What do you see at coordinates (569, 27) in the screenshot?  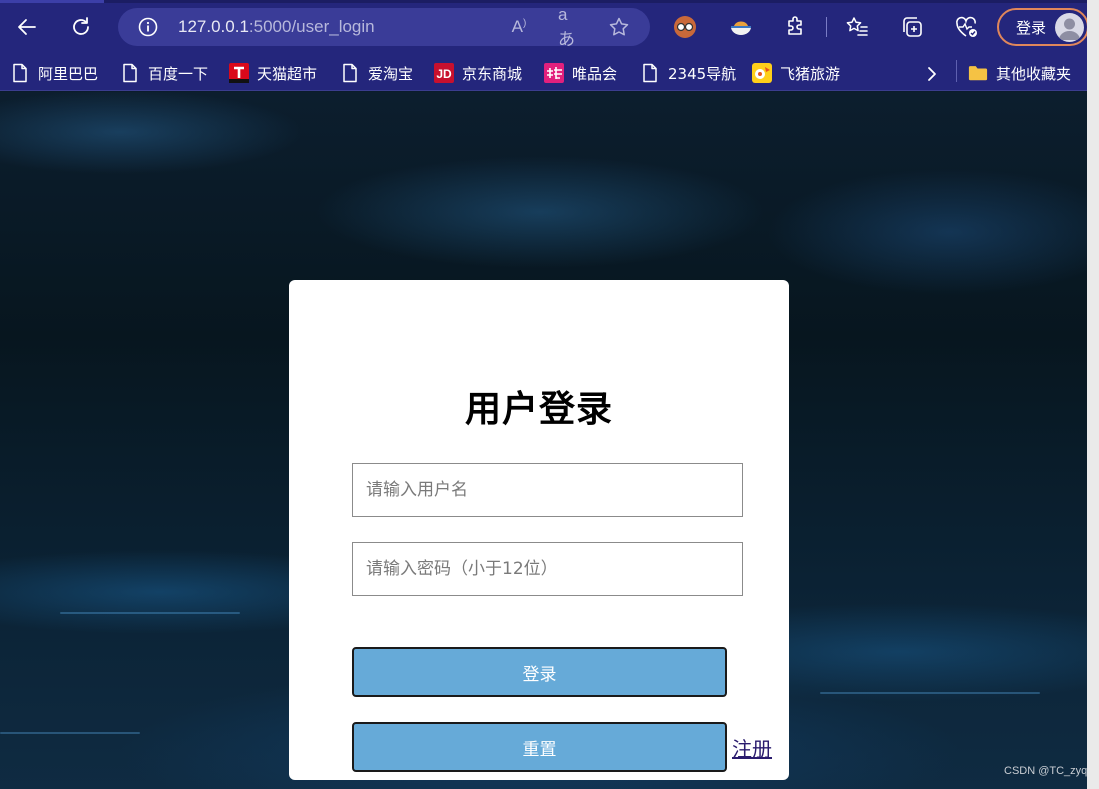 I see `translate-icon: aあ` at bounding box center [569, 27].